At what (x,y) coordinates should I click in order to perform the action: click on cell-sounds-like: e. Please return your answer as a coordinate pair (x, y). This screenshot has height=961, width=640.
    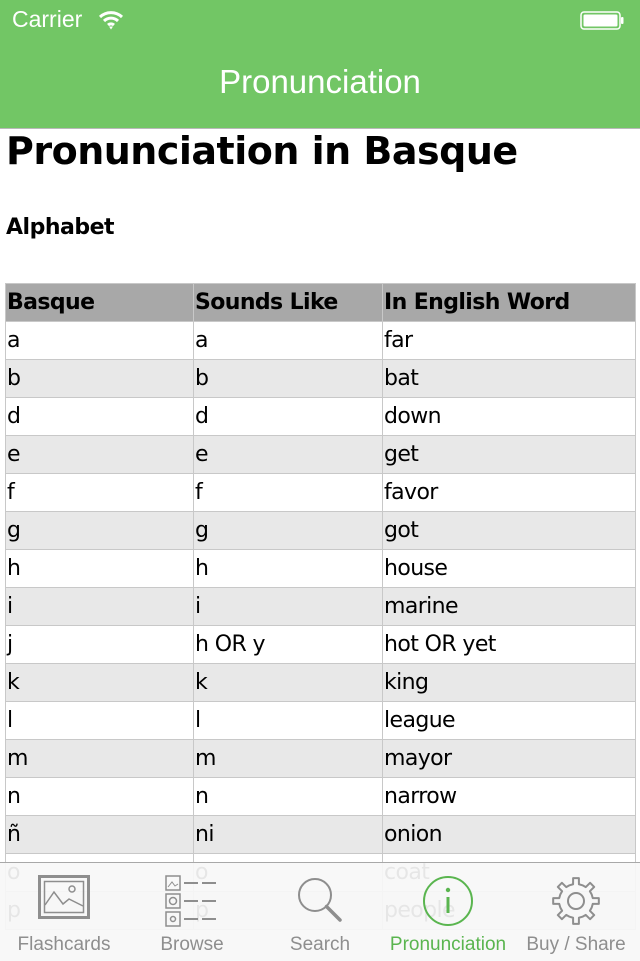
    Looking at the image, I should click on (288, 454).